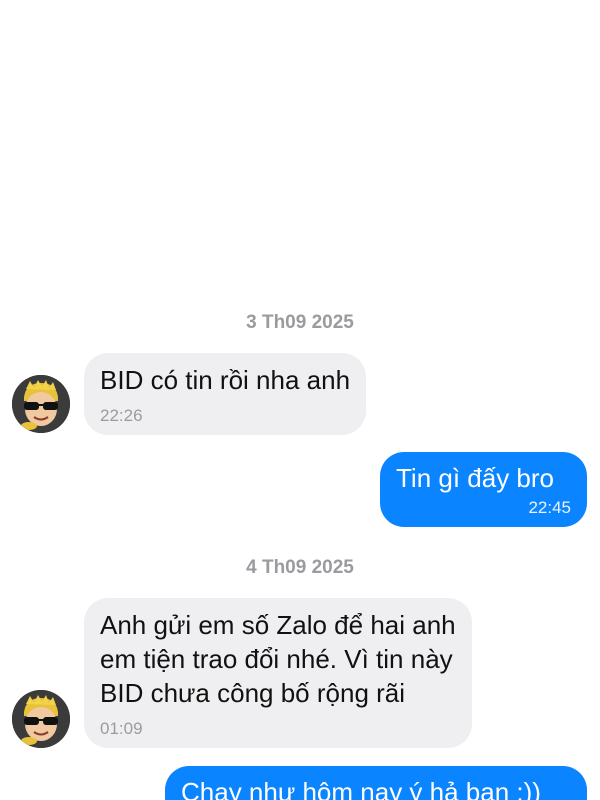  Describe the element at coordinates (475, 478) in the screenshot. I see `message-text: Tin gì đấy bro` at that location.